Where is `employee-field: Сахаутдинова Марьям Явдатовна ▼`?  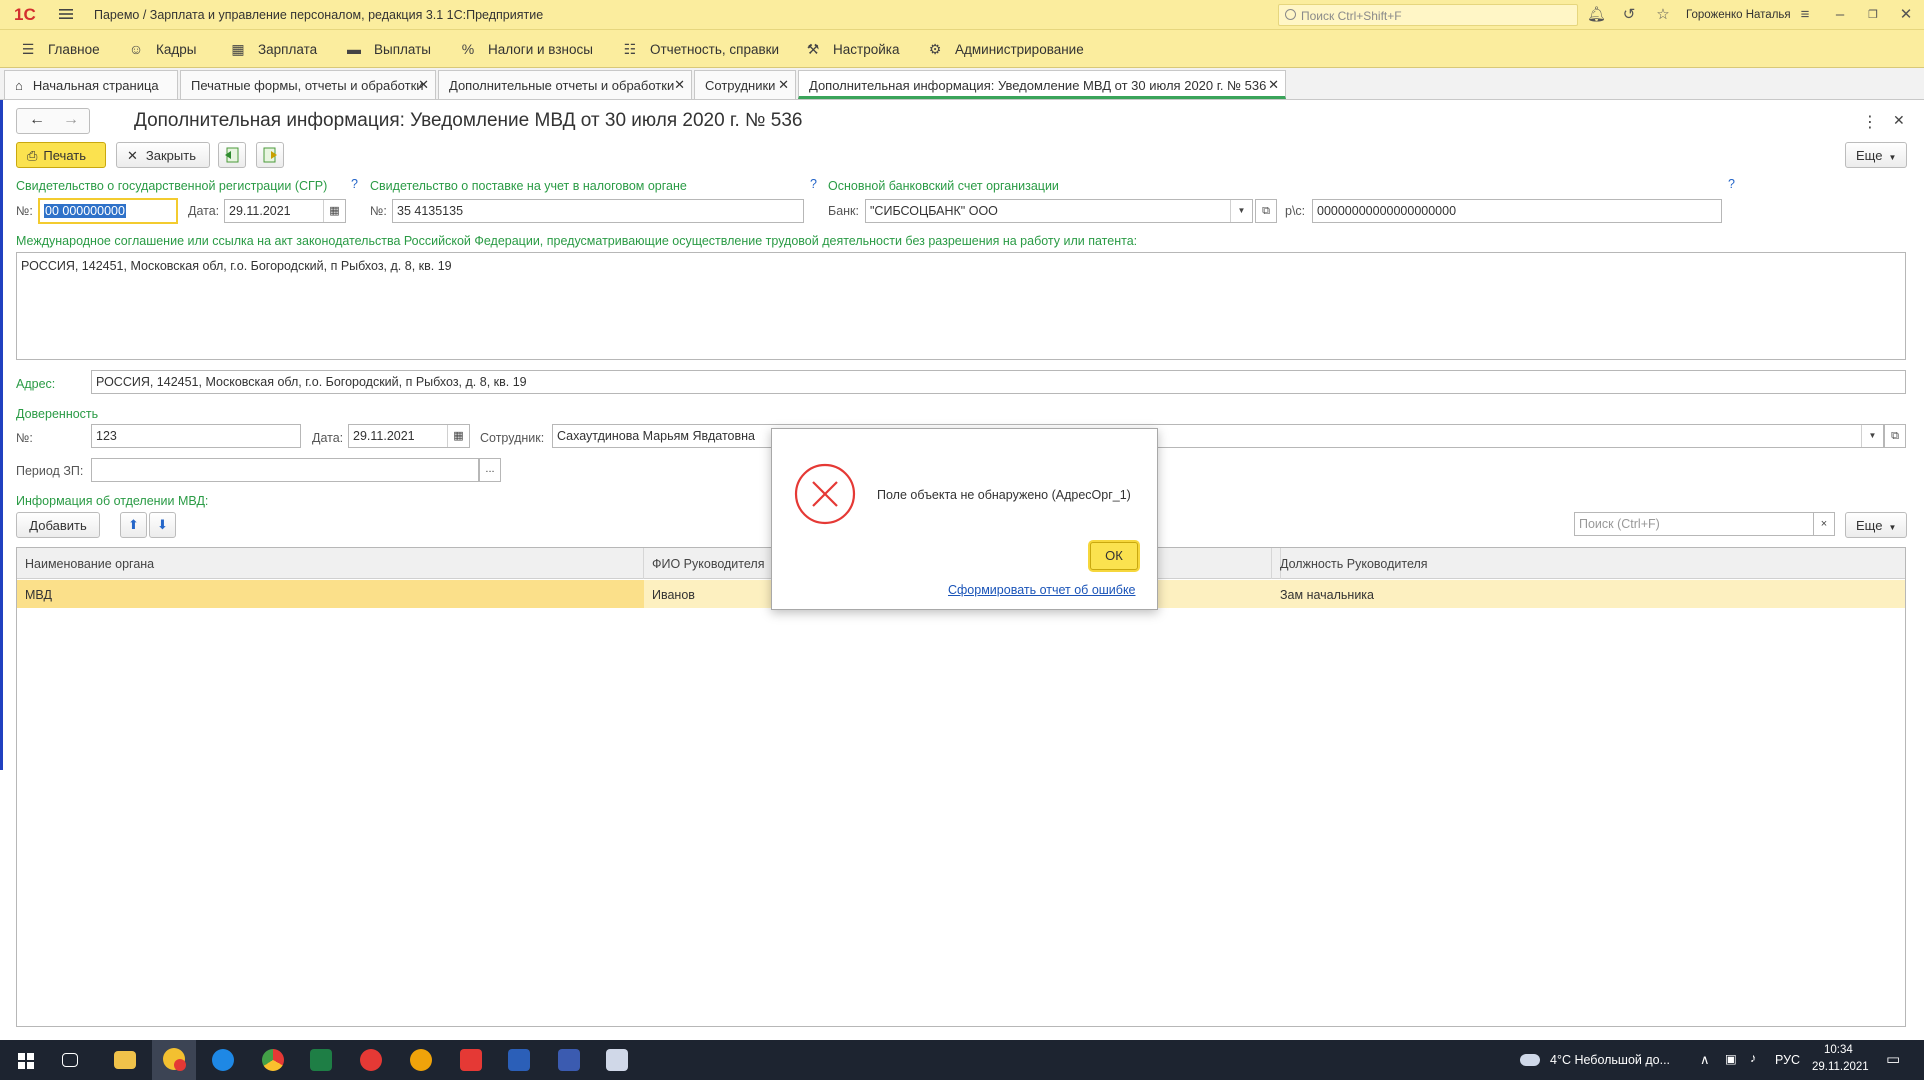
employee-field: Сахаутдинова Марьям Явдатовна ▼ is located at coordinates (1218, 436).